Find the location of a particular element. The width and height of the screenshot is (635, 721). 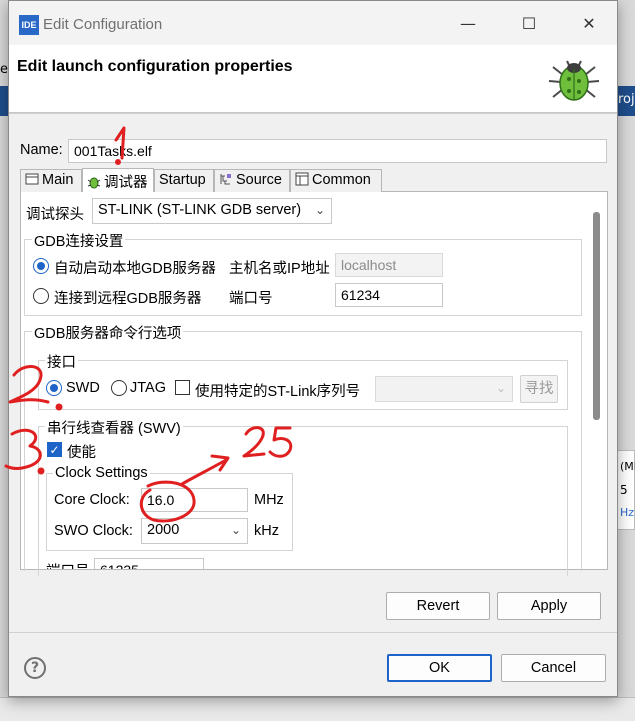

annotation-circle-core-clock is located at coordinates (167, 501).